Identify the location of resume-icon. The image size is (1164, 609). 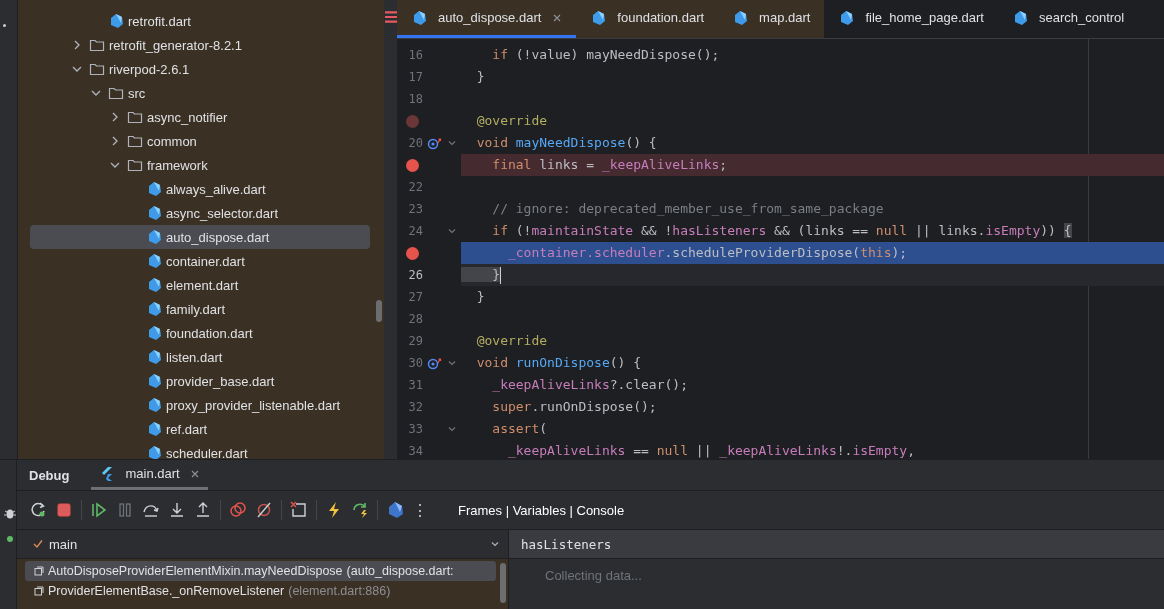
(99, 510).